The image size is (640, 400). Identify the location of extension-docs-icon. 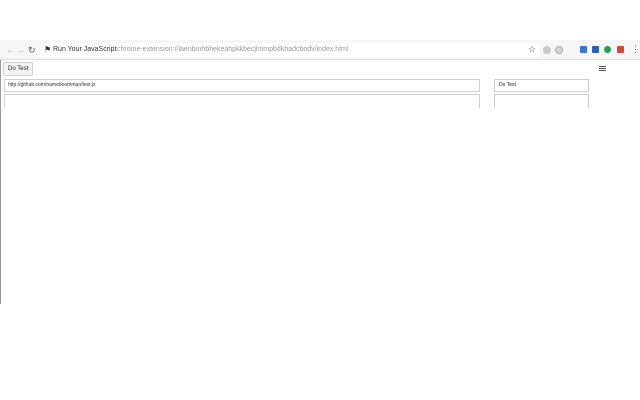
(595, 49).